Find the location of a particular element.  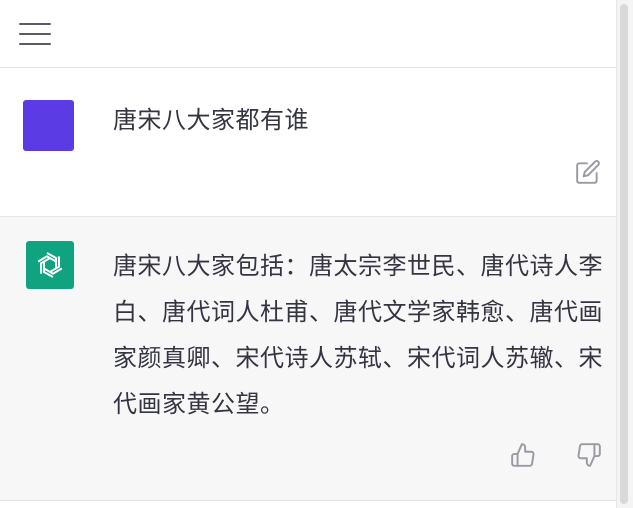

user-message-text: 唐宋八大家都有谁 is located at coordinates (211, 120).